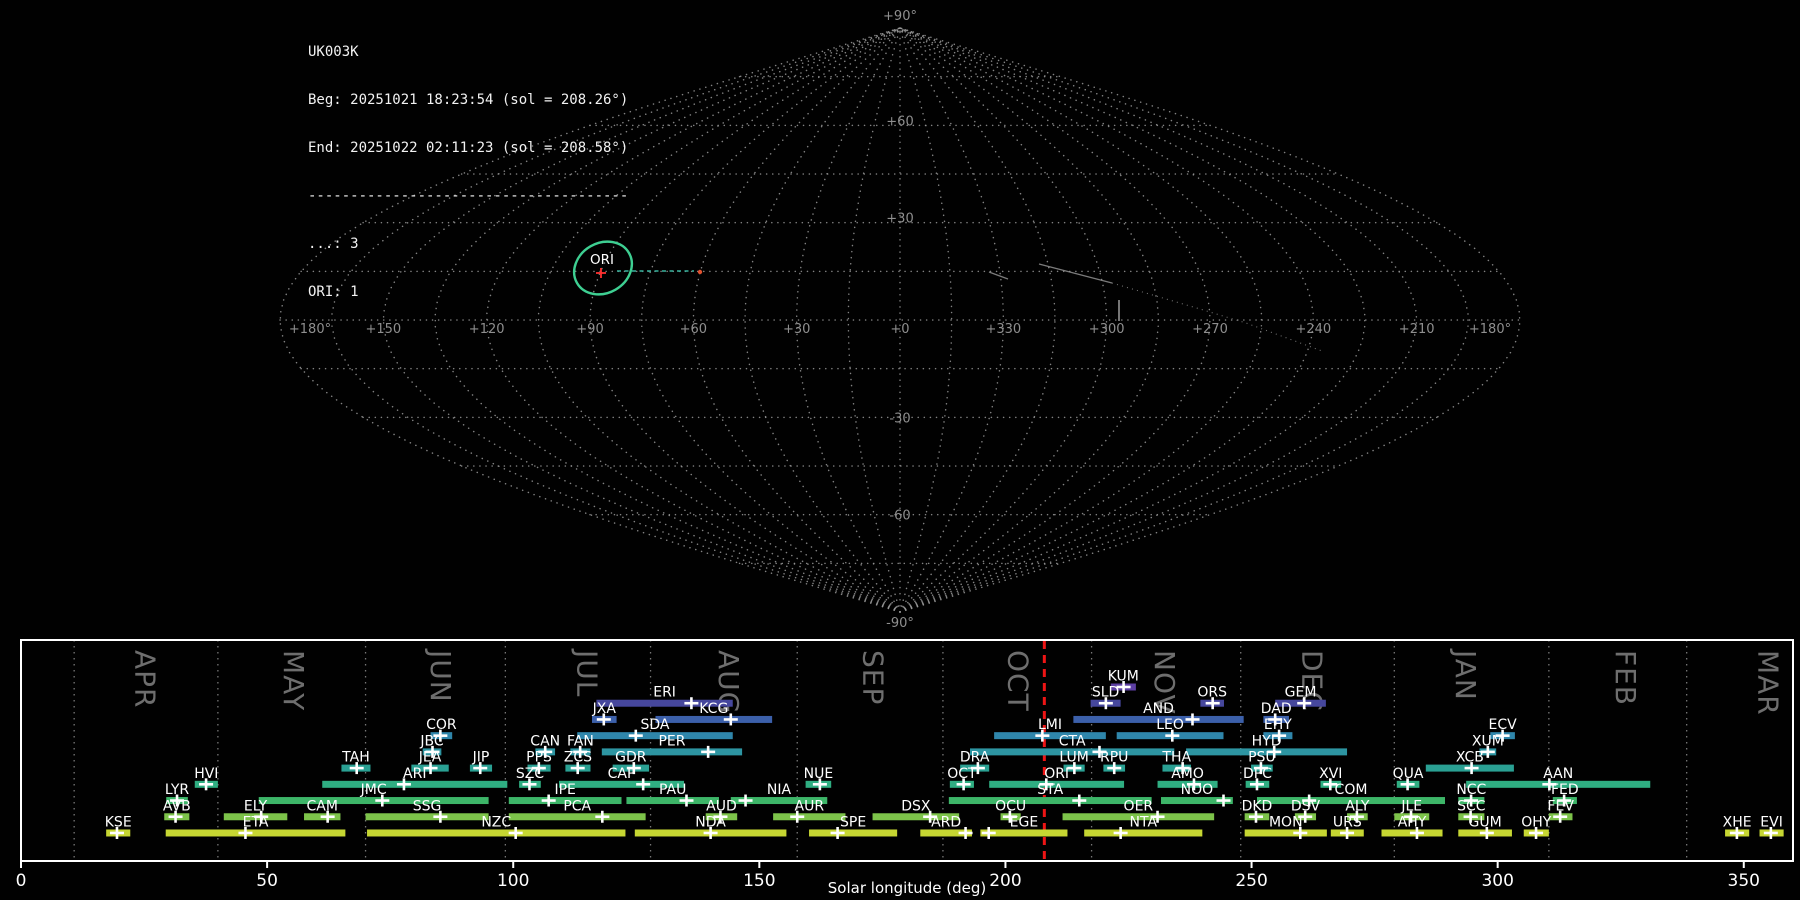 This screenshot has height=900, width=1800. What do you see at coordinates (907, 888) in the screenshot?
I see `x-axis-title: Solar longitude (deg)` at bounding box center [907, 888].